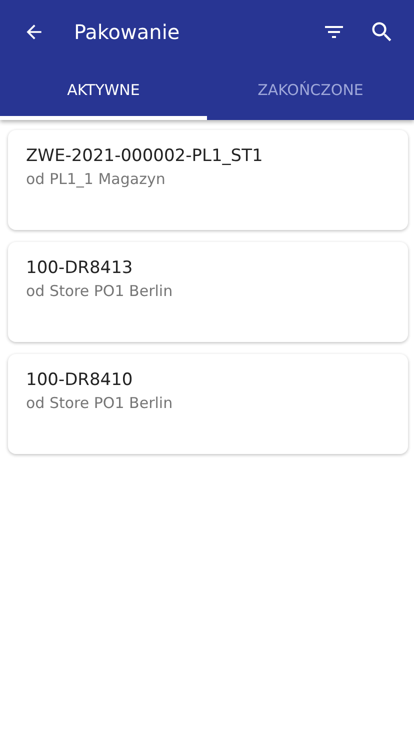  What do you see at coordinates (96, 179) in the screenshot?
I see `card-subtitle: od PL1_1 Magazyn` at bounding box center [96, 179].